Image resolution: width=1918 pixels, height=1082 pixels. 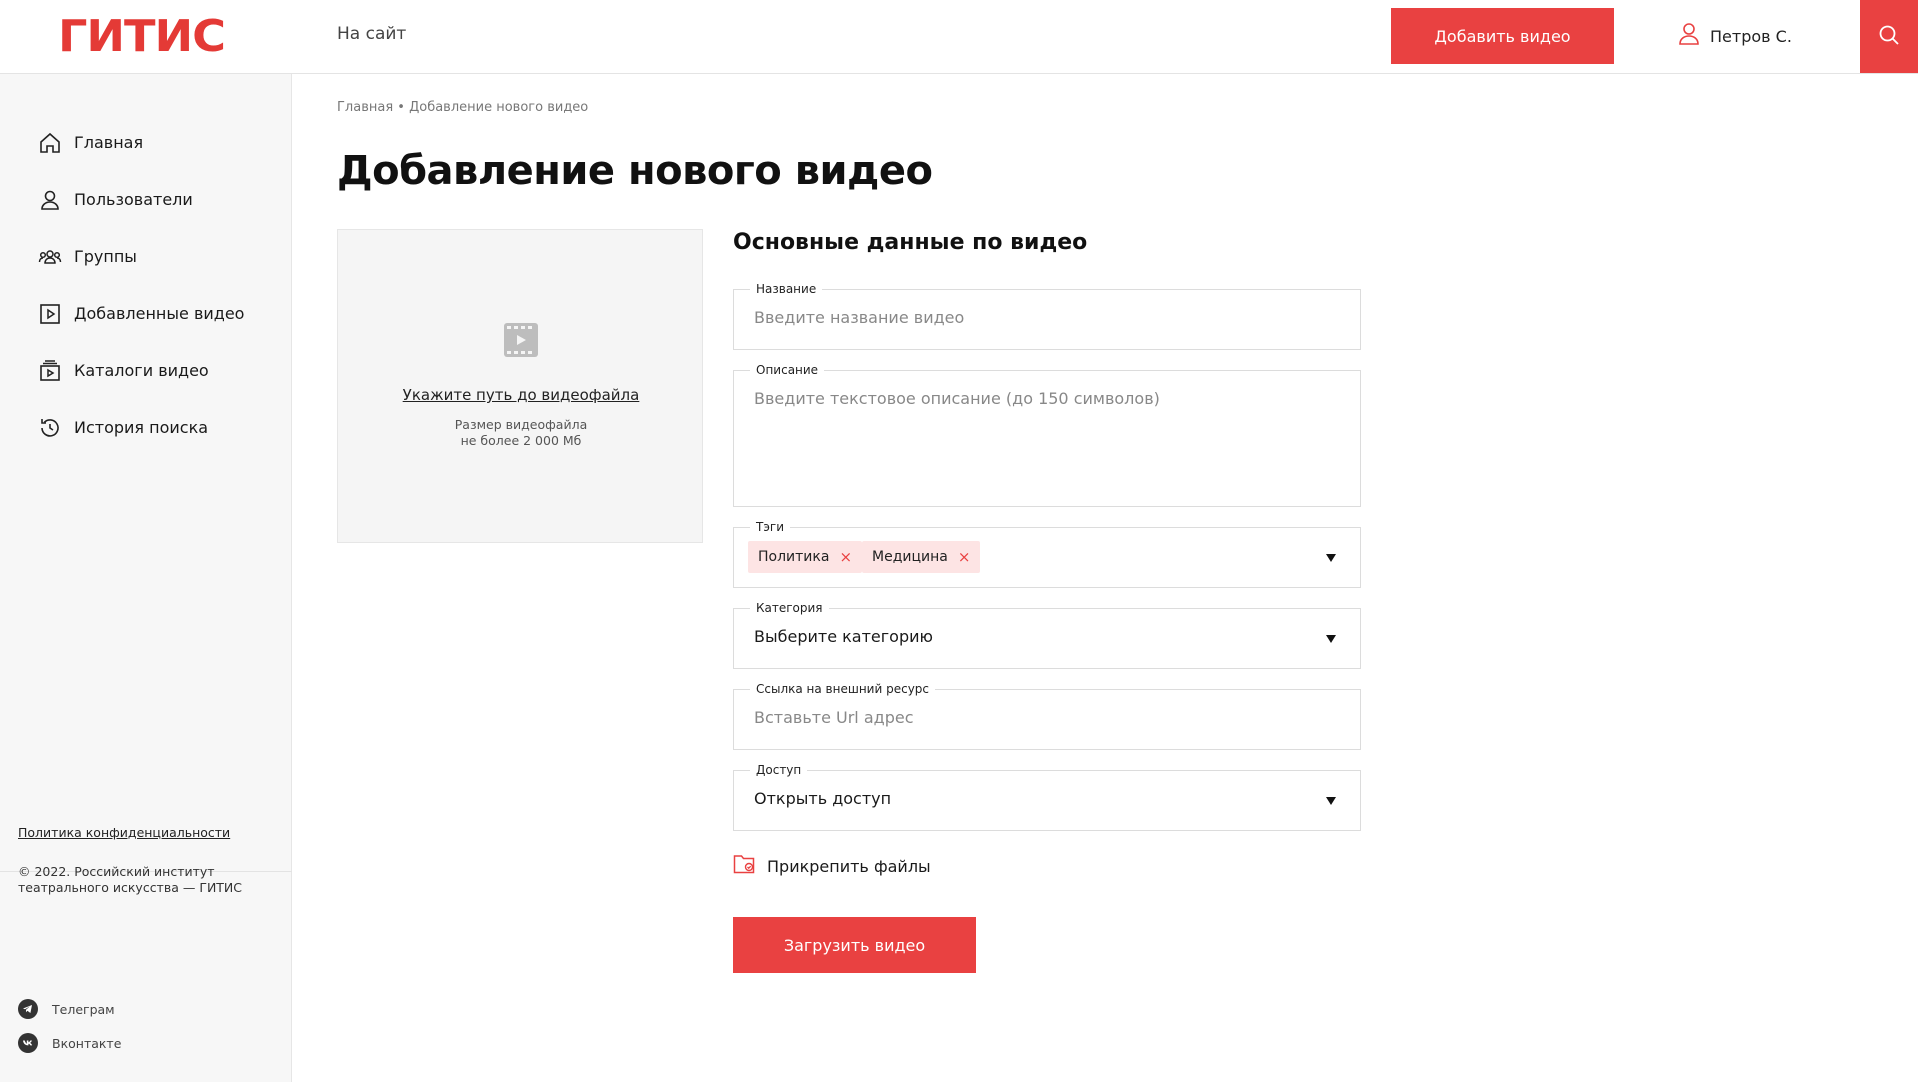 I want to click on sidebar-item-added-videos: Добавленные видео, so click(x=141, y=313).